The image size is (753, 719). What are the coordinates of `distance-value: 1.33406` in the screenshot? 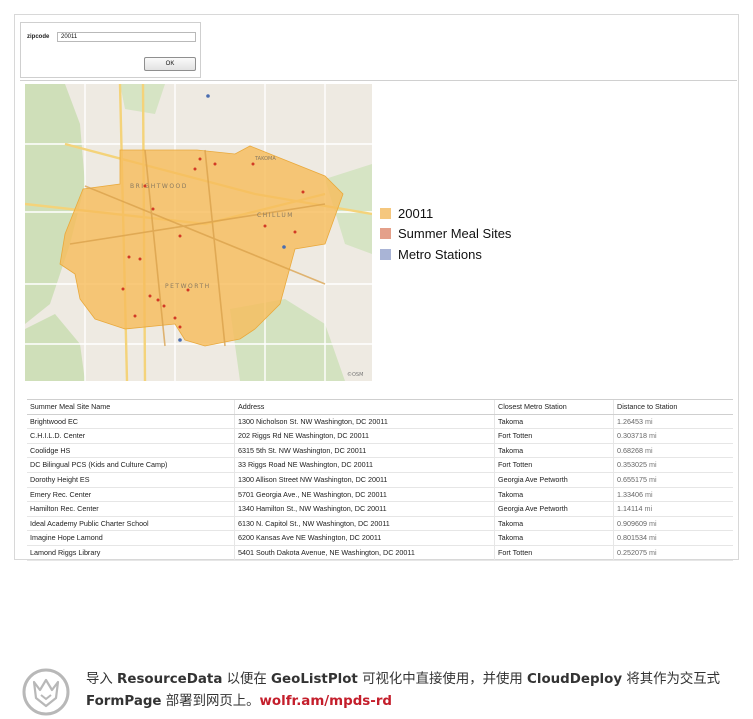 It's located at (630, 494).